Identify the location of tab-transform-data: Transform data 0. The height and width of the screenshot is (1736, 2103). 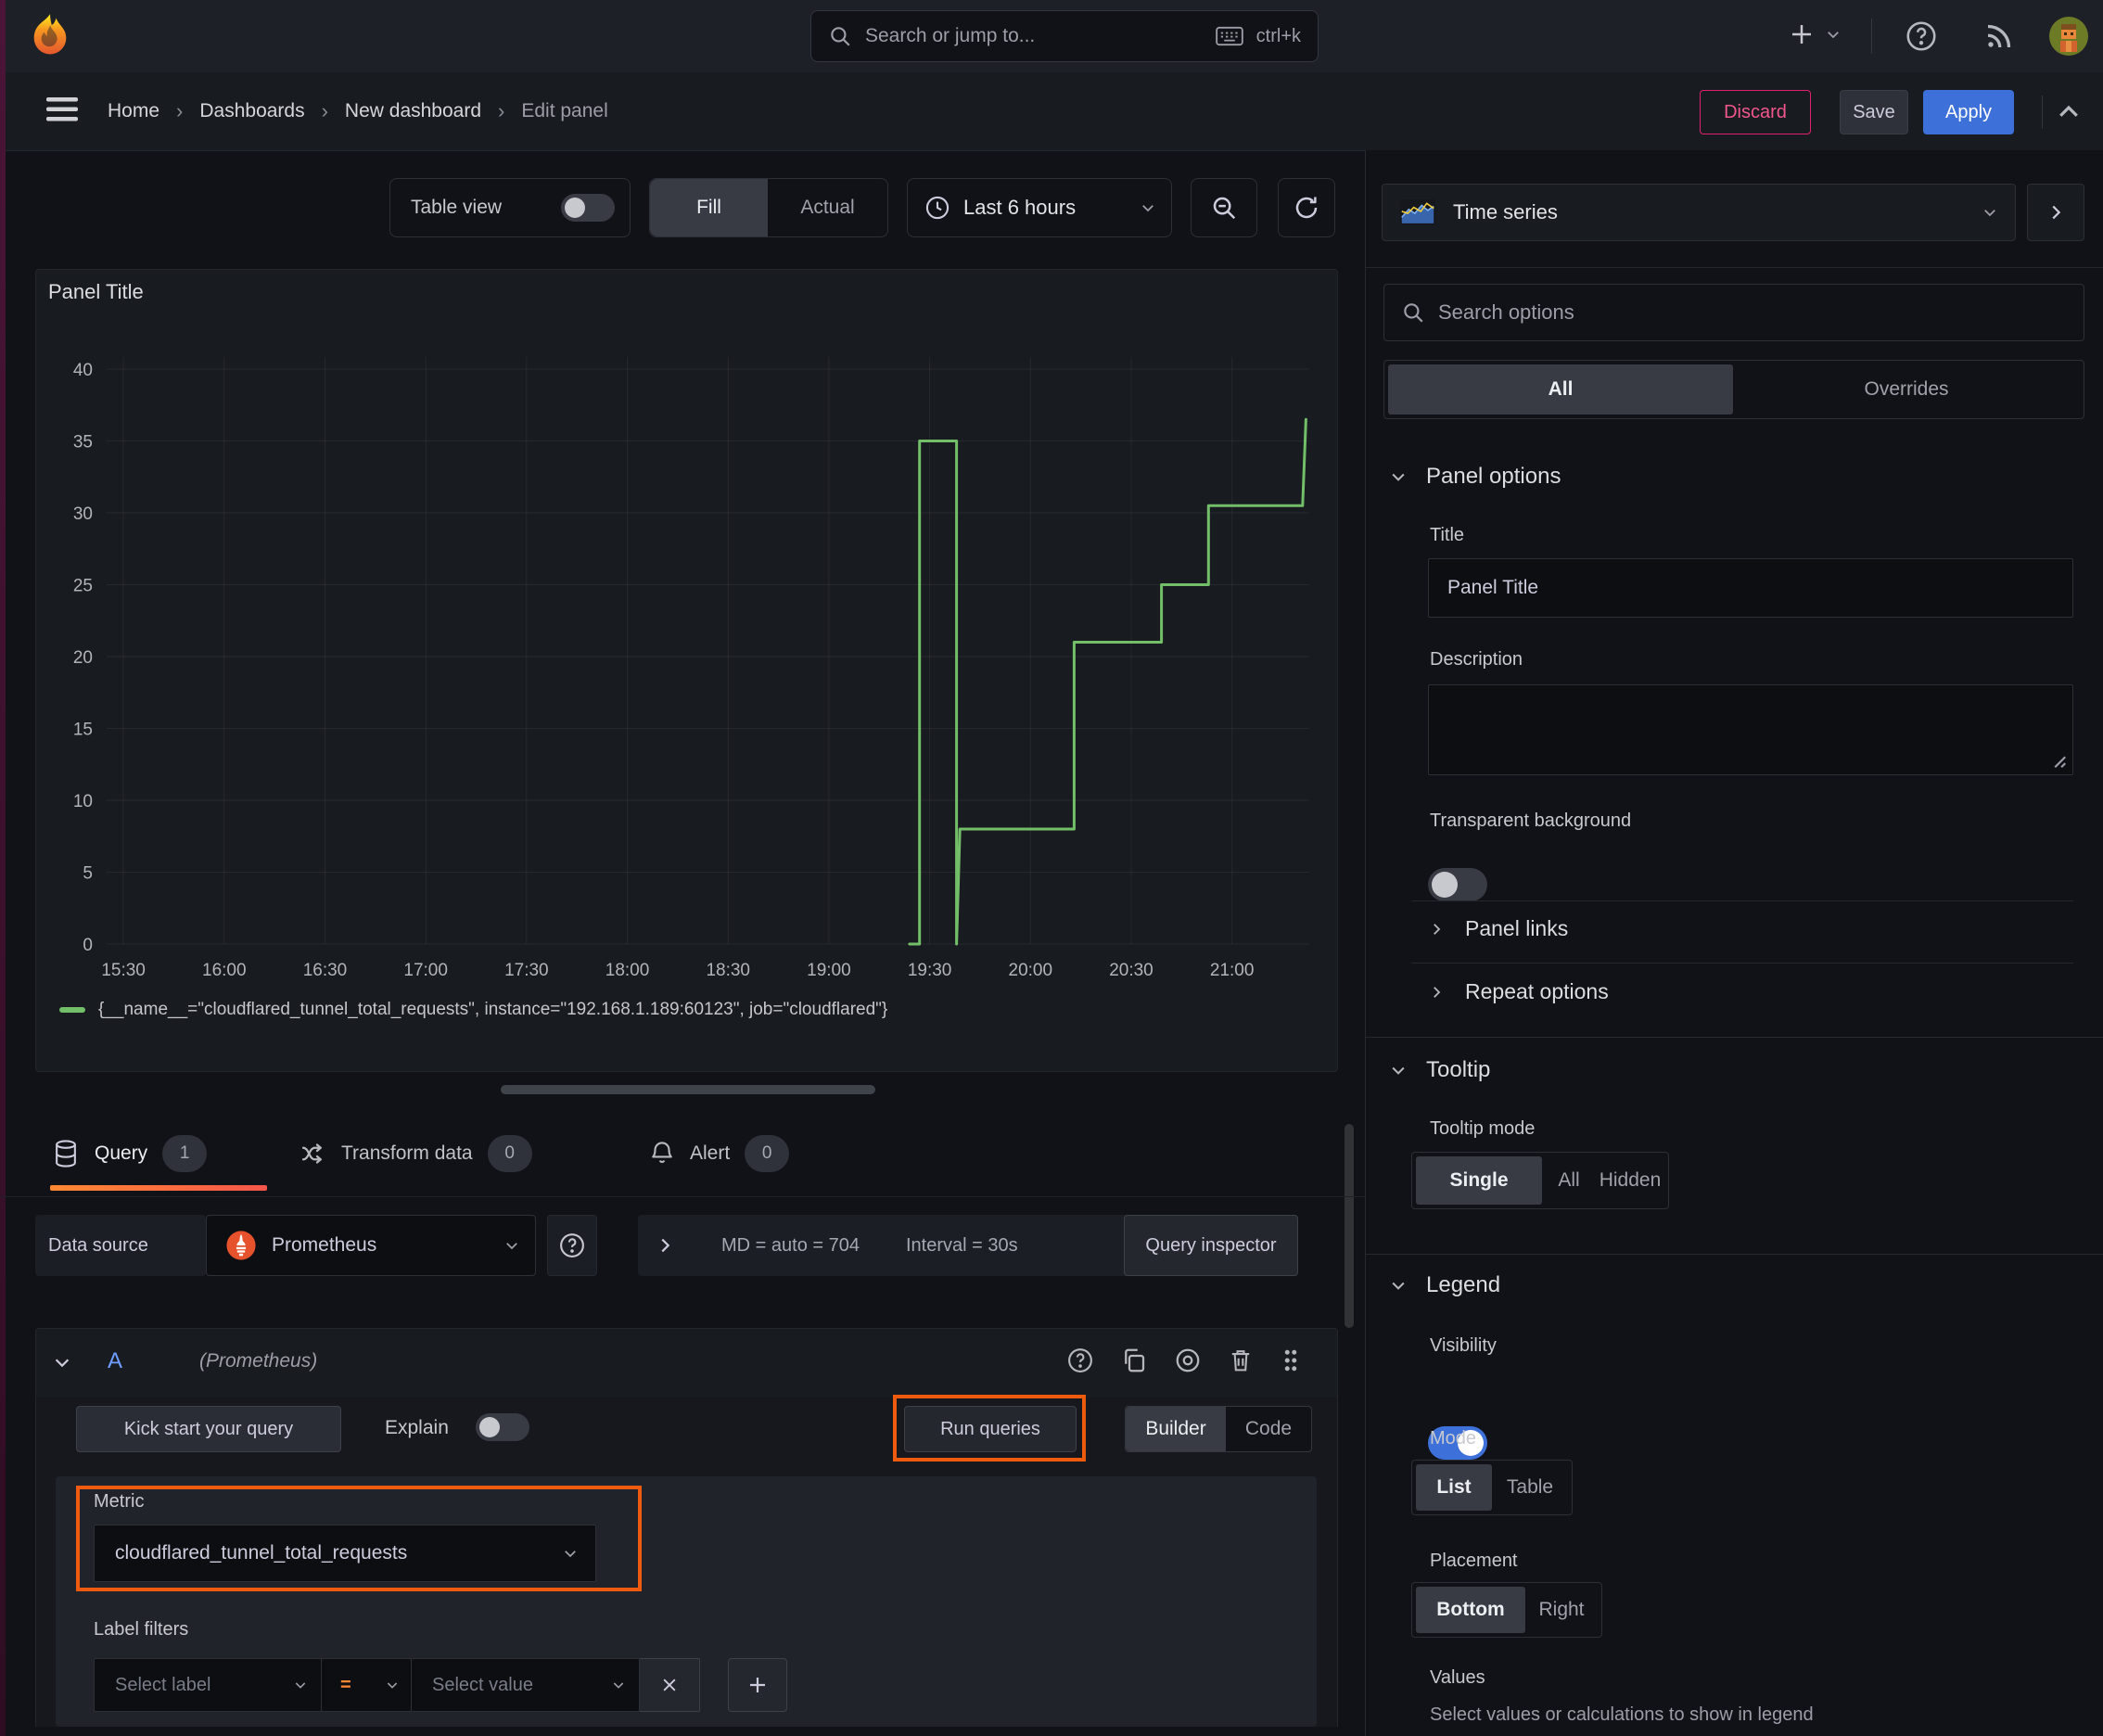
(415, 1154).